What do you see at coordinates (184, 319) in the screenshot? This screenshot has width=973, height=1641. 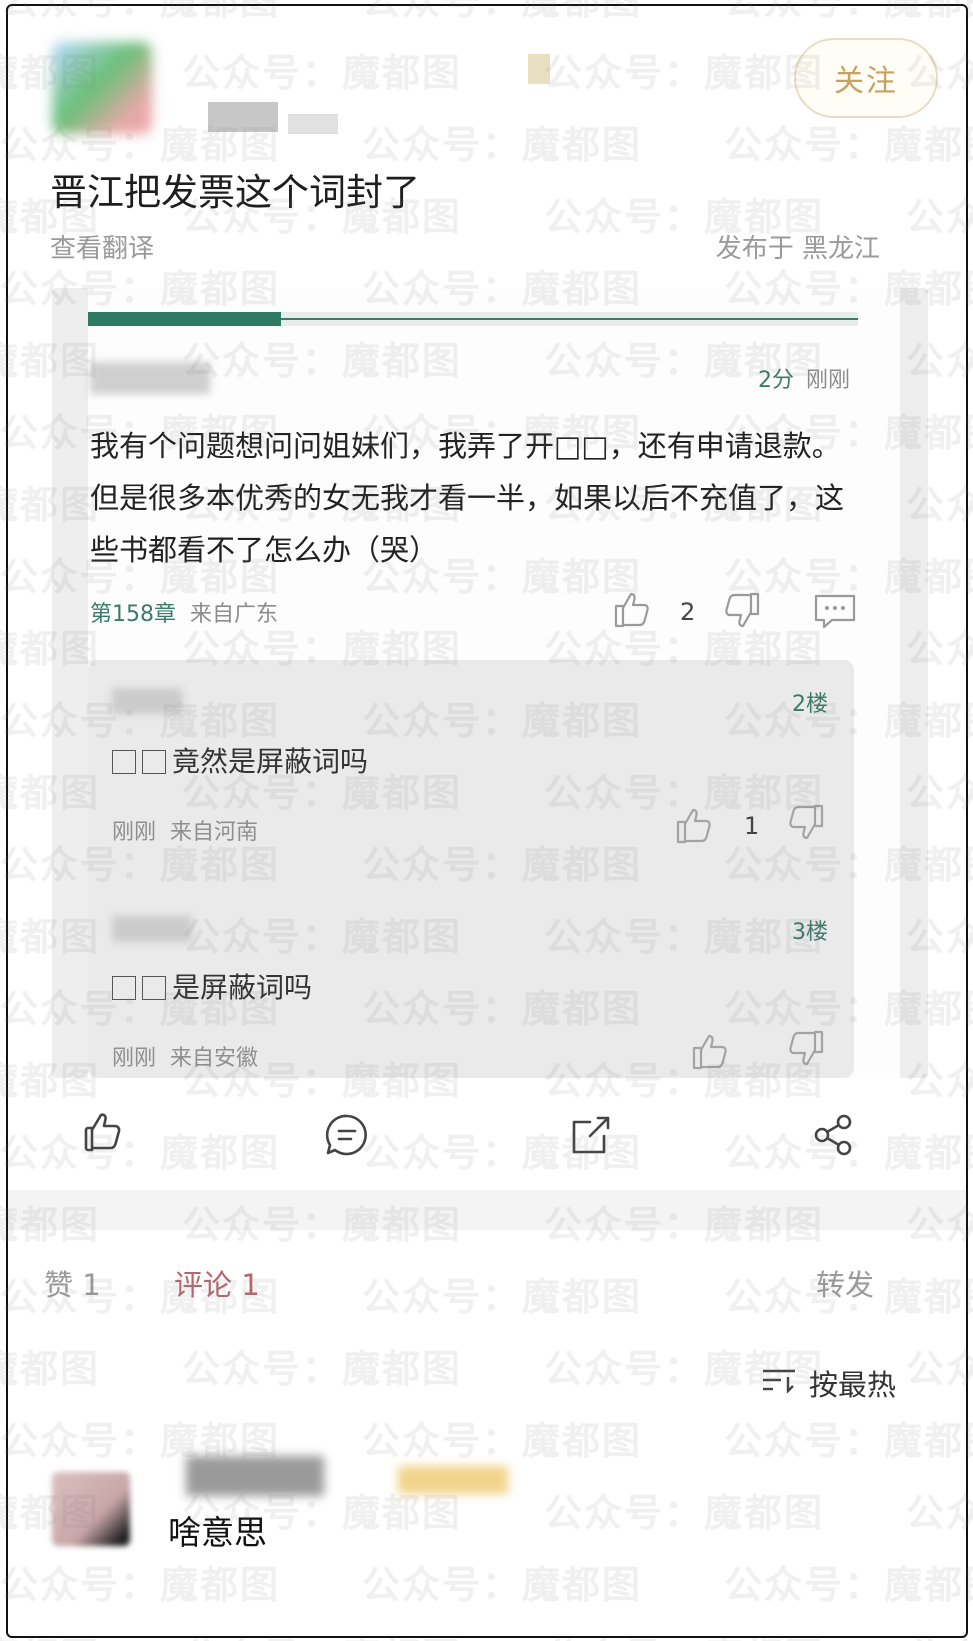 I see `reading-progress-fill` at bounding box center [184, 319].